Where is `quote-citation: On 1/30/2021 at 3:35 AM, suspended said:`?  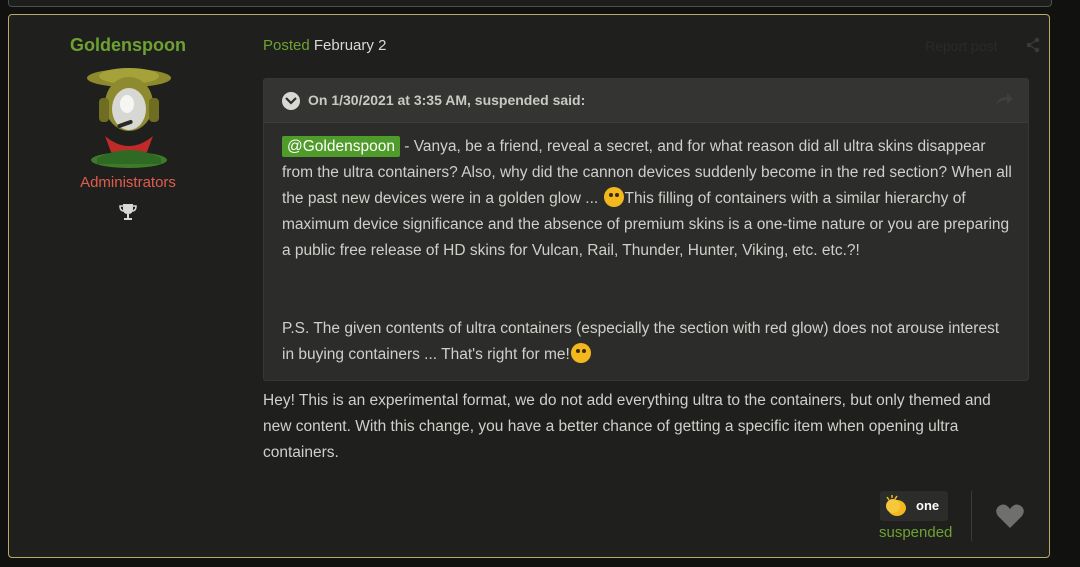
quote-citation: On 1/30/2021 at 3:35 AM, suspended said: is located at coordinates (447, 100).